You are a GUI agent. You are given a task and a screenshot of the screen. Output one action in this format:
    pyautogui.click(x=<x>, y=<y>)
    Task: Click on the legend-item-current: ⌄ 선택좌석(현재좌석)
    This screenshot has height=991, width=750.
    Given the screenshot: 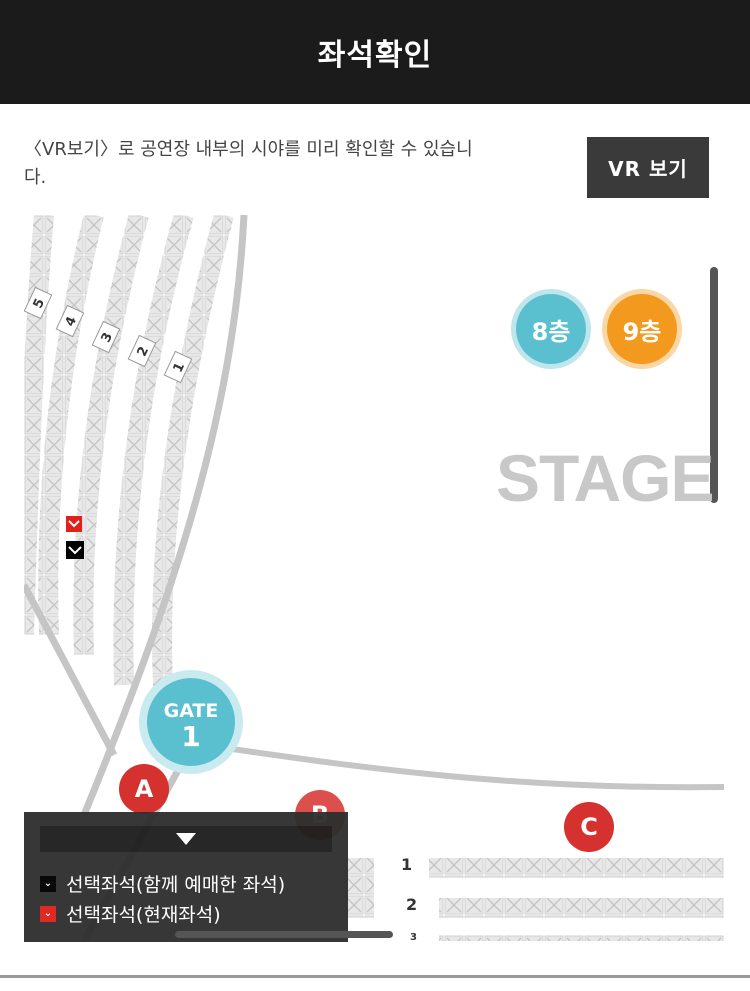 What is the action you would take?
    pyautogui.click(x=130, y=913)
    